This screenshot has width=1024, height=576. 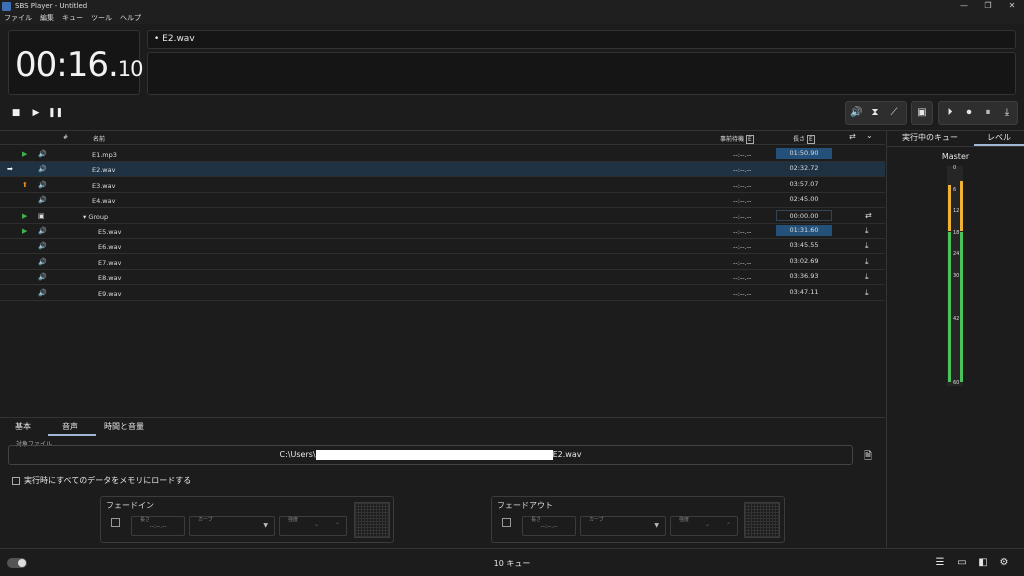 What do you see at coordinates (955, 146) in the screenshot?
I see `tab-divider` at bounding box center [955, 146].